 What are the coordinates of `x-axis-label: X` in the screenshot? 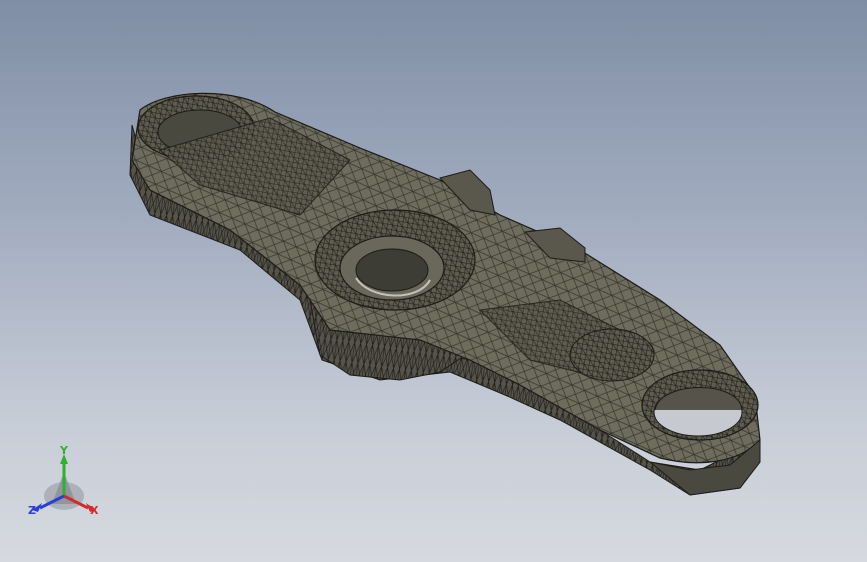 It's located at (94, 510).